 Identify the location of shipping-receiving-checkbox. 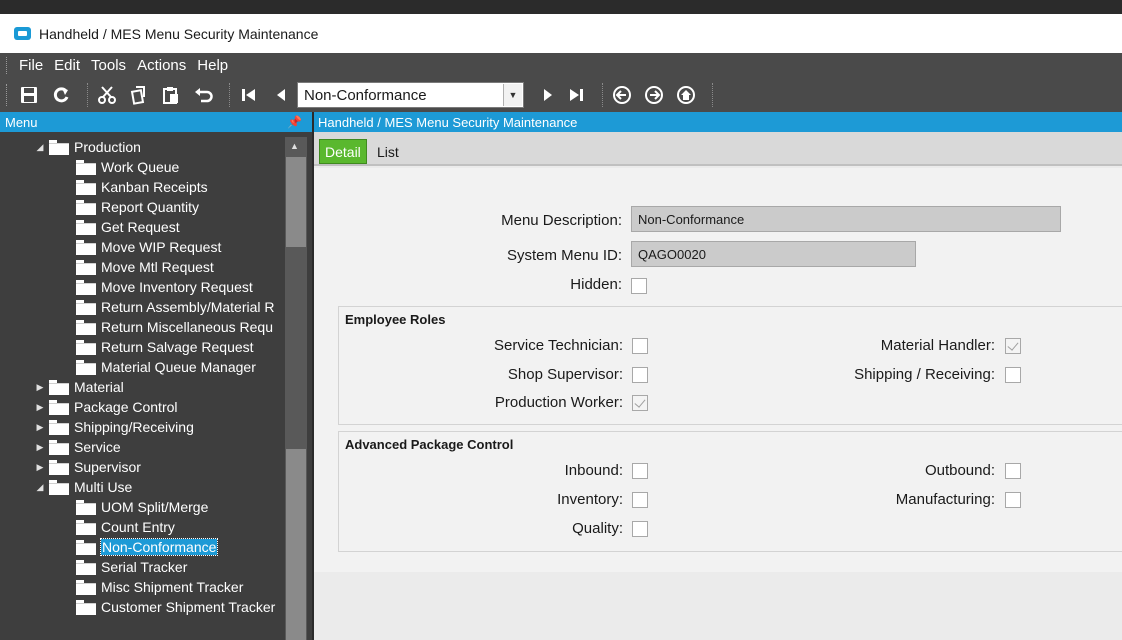
(1013, 375).